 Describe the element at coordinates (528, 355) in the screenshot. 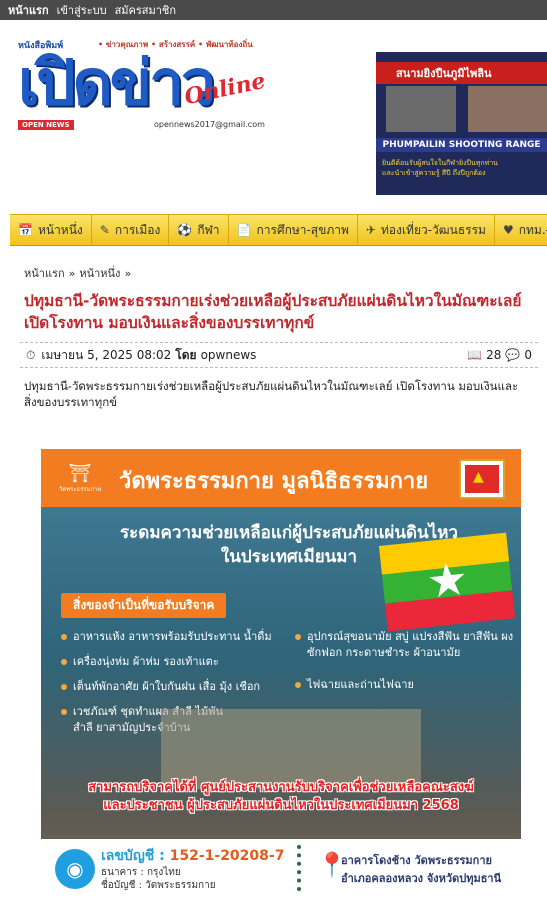

I see `comment-count: 0` at that location.